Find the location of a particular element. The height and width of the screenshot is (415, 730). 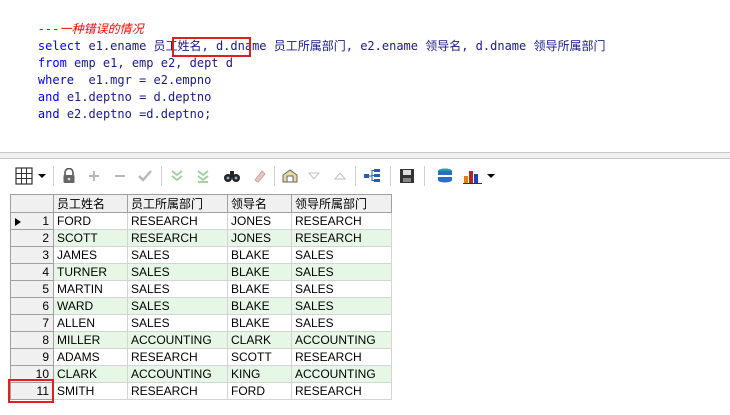

row-number: 5 is located at coordinates (32, 289).